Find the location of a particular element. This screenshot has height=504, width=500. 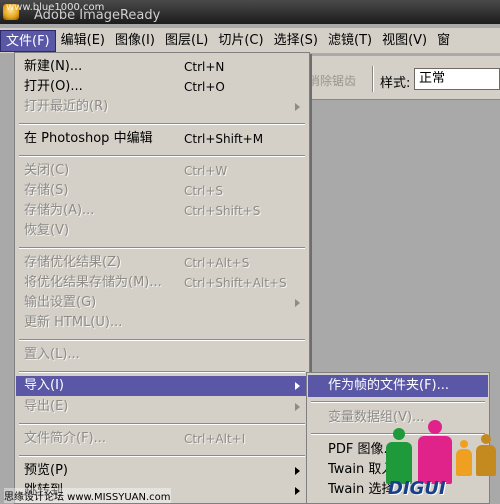

menu-item-open: 打开(O)... Ctrl+O is located at coordinates (162, 87).